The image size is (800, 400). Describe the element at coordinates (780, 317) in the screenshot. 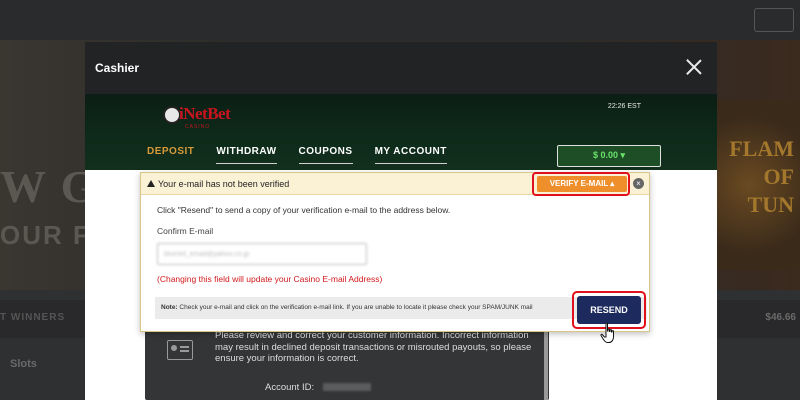

I see `winners-amount: $46.66` at that location.